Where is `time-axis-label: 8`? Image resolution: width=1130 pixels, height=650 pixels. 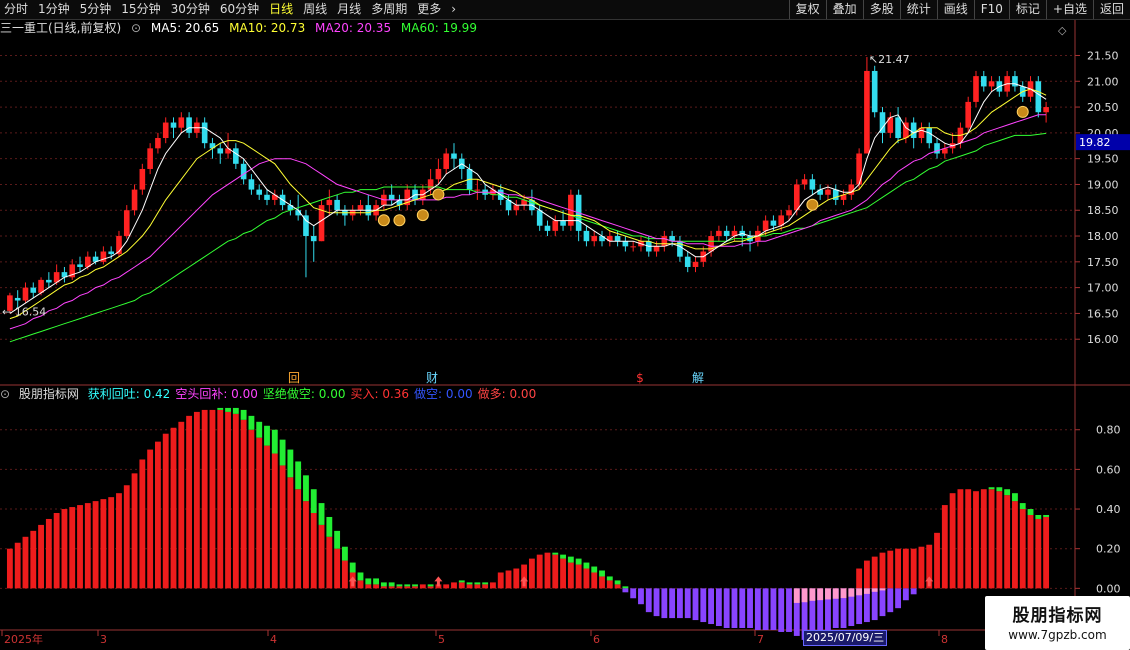
time-axis-label: 8 is located at coordinates (944, 639).